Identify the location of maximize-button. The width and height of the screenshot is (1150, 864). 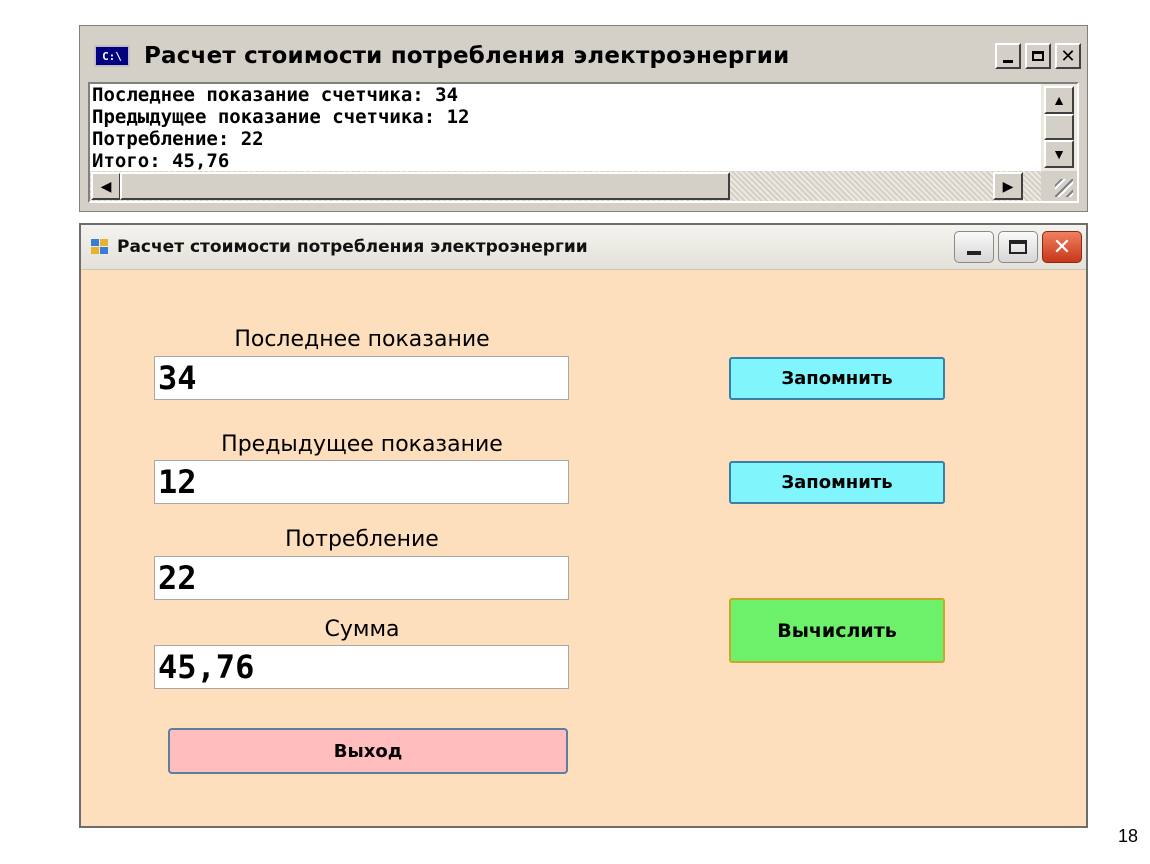
(1038, 56).